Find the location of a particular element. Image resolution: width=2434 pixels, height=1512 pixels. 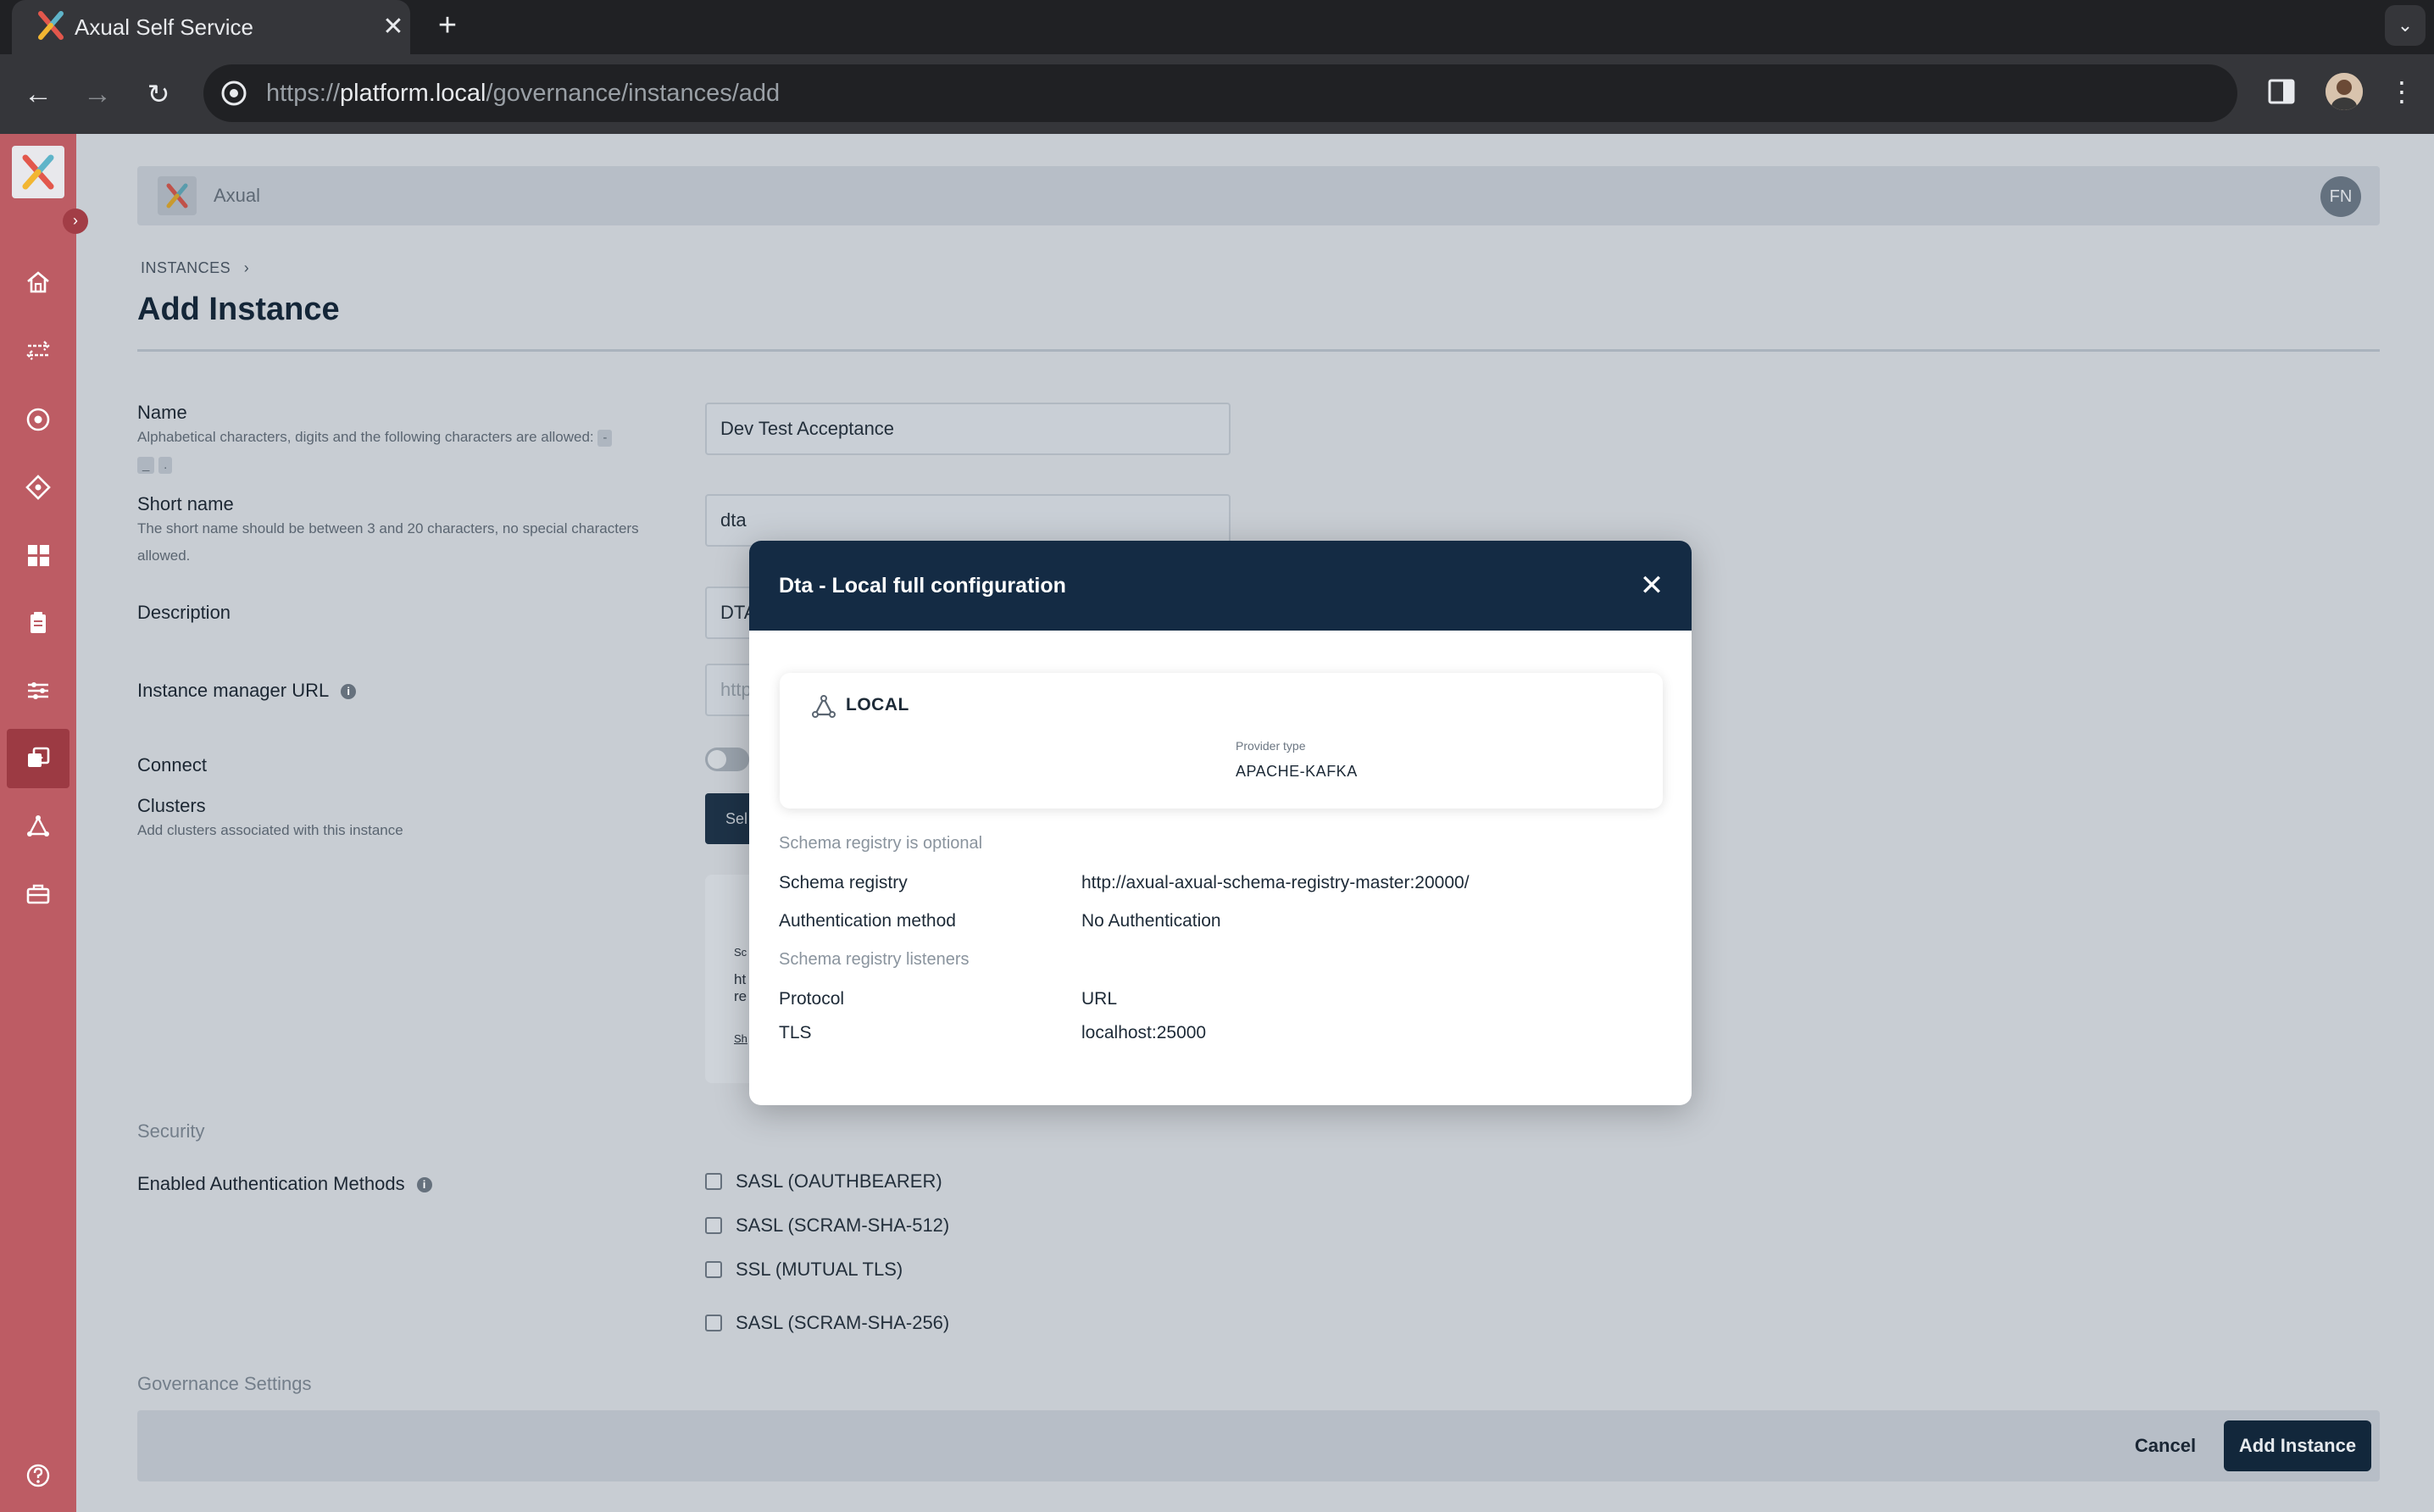

sidebar-item-toolbox is located at coordinates (38, 894).